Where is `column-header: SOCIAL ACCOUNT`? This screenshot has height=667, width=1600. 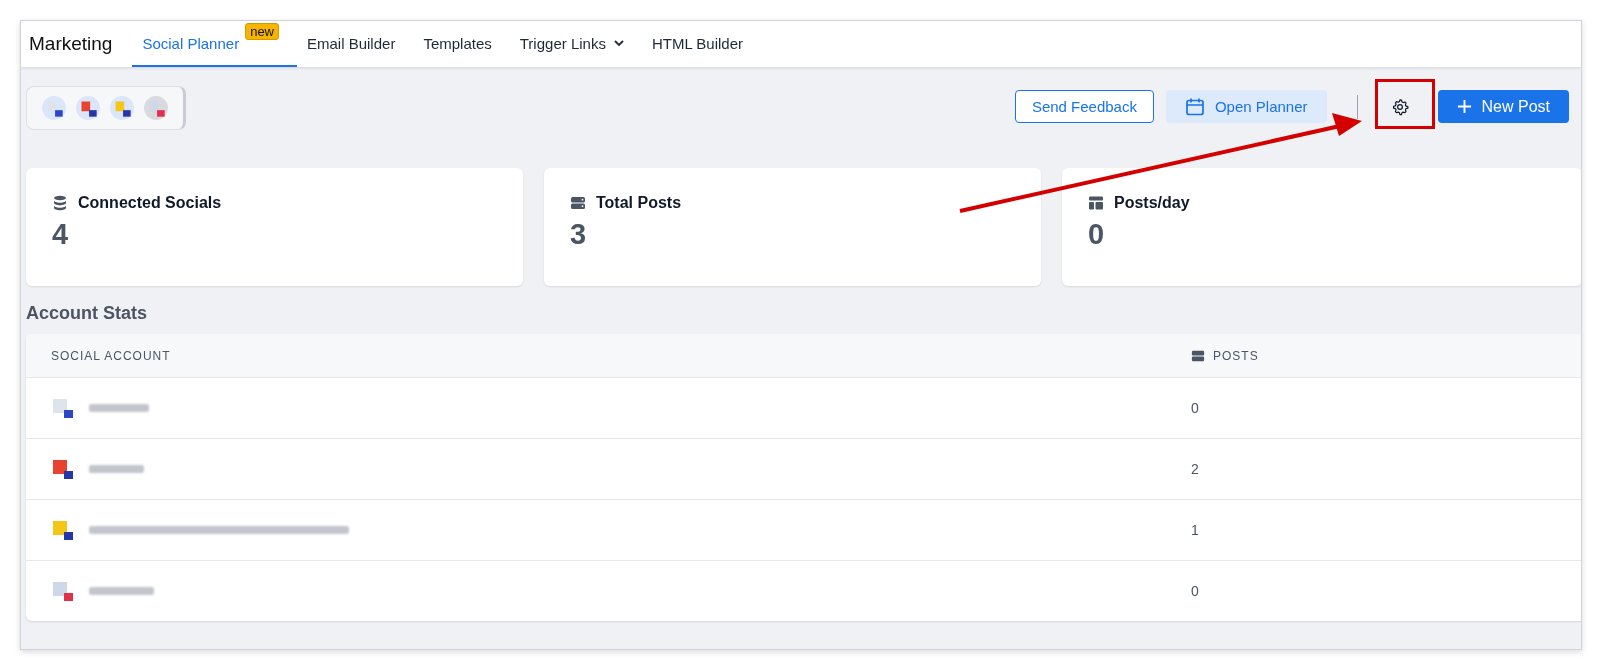
column-header: SOCIAL ACCOUNT is located at coordinates (111, 355).